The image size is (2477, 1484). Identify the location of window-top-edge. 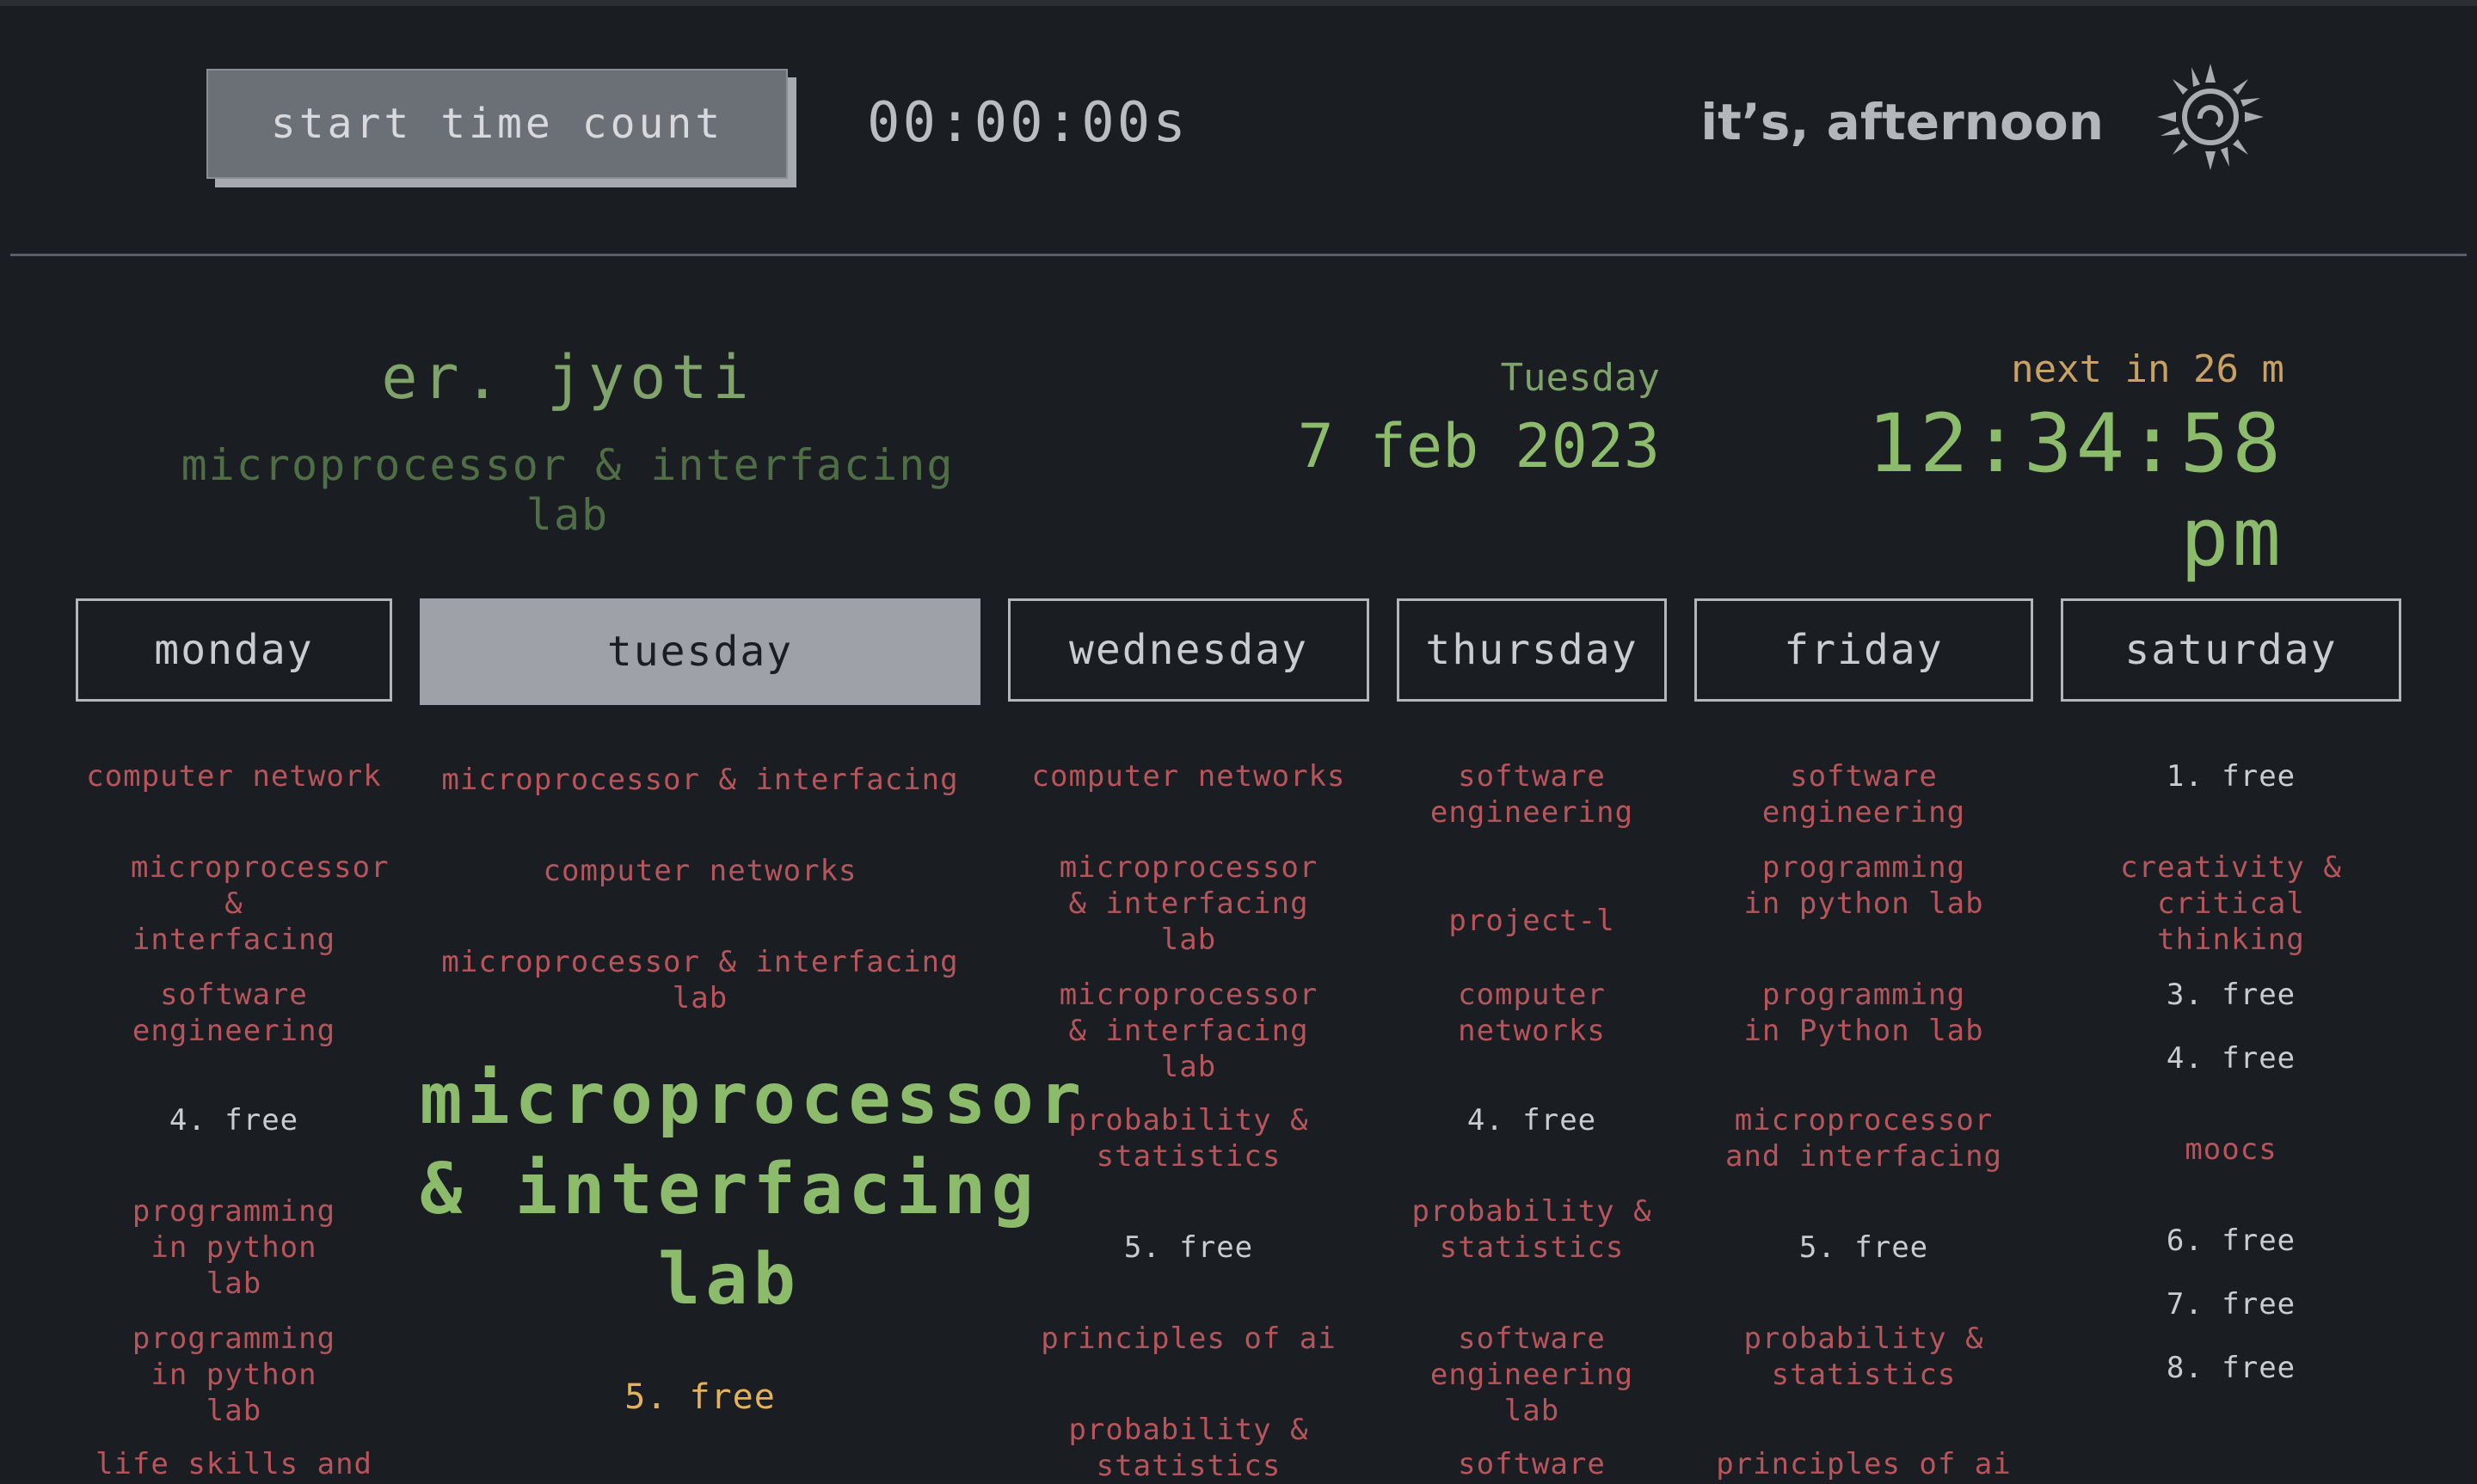
(1239, 3).